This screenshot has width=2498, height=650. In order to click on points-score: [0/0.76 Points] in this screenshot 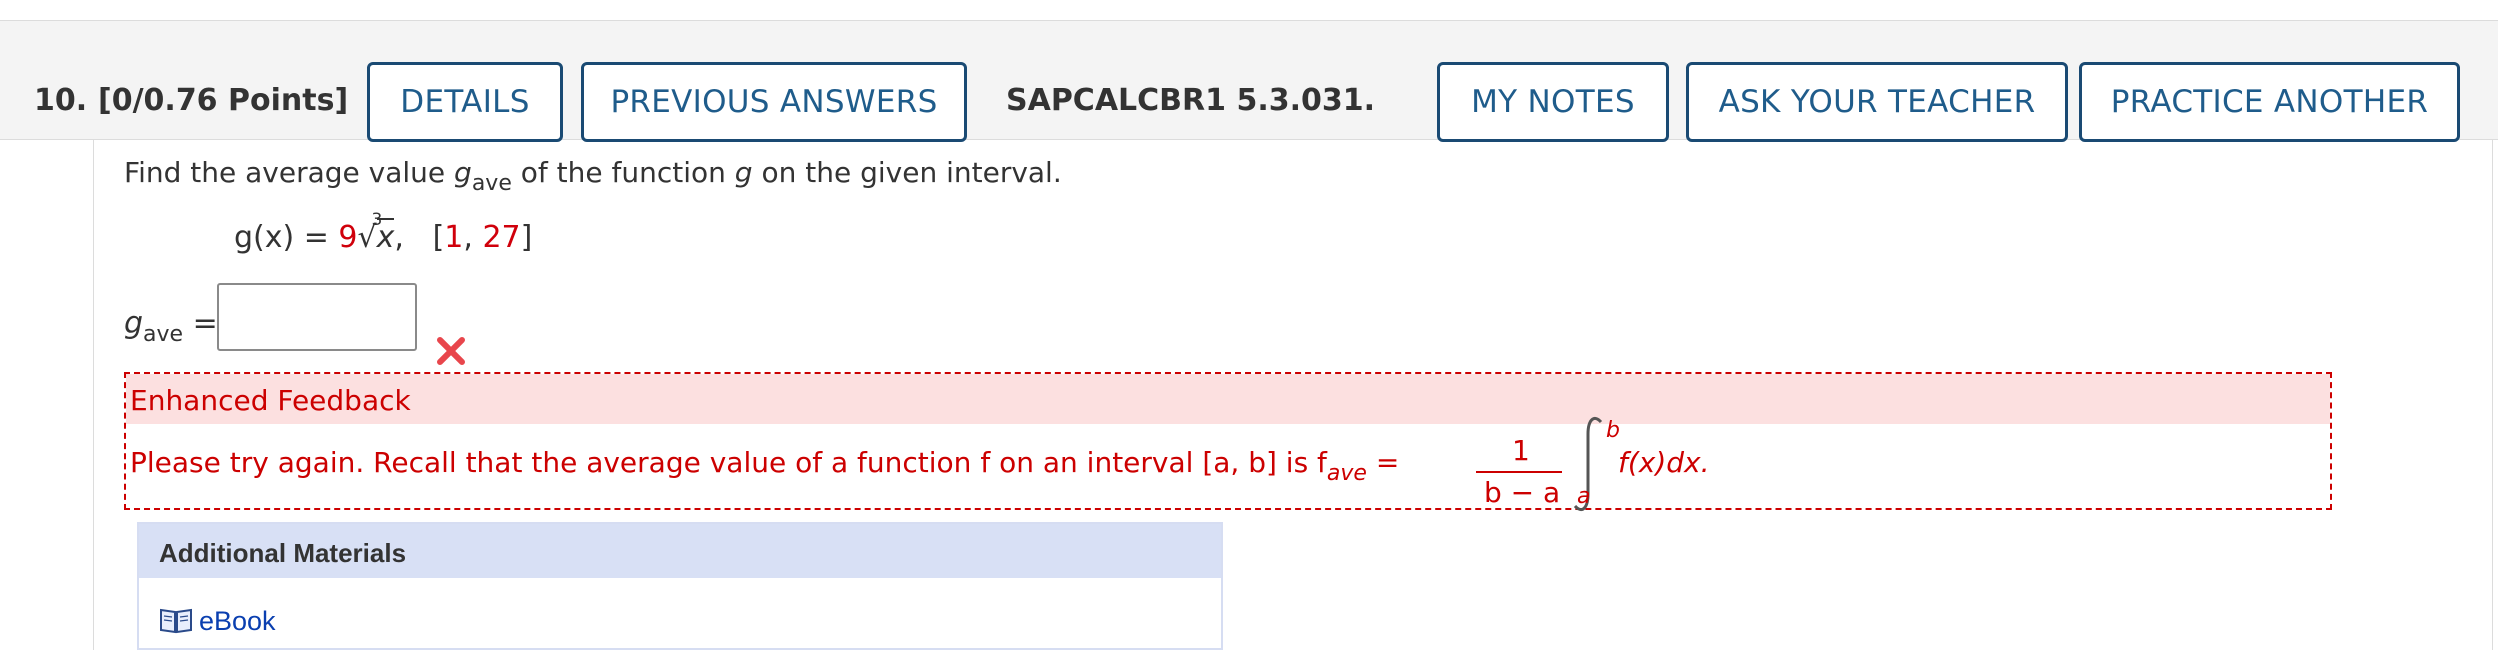, I will do `click(223, 100)`.